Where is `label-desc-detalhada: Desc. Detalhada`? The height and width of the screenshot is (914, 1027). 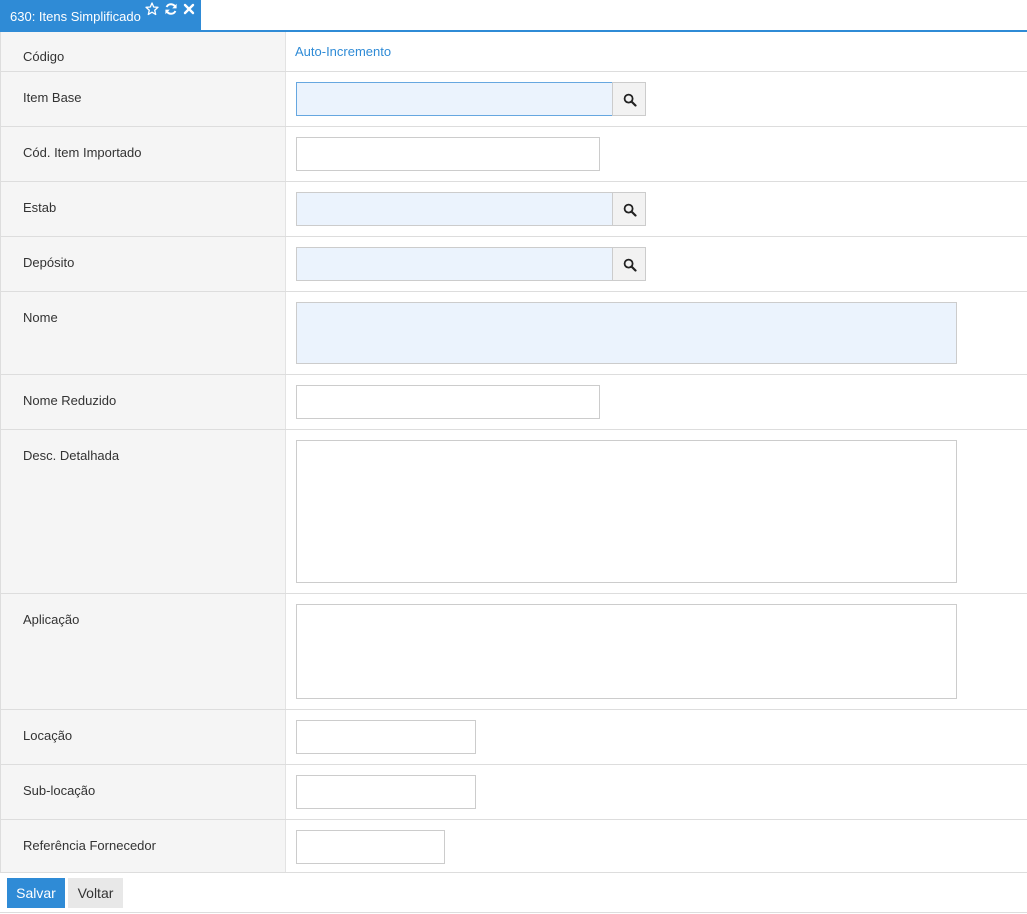
label-desc-detalhada: Desc. Detalhada is located at coordinates (71, 455).